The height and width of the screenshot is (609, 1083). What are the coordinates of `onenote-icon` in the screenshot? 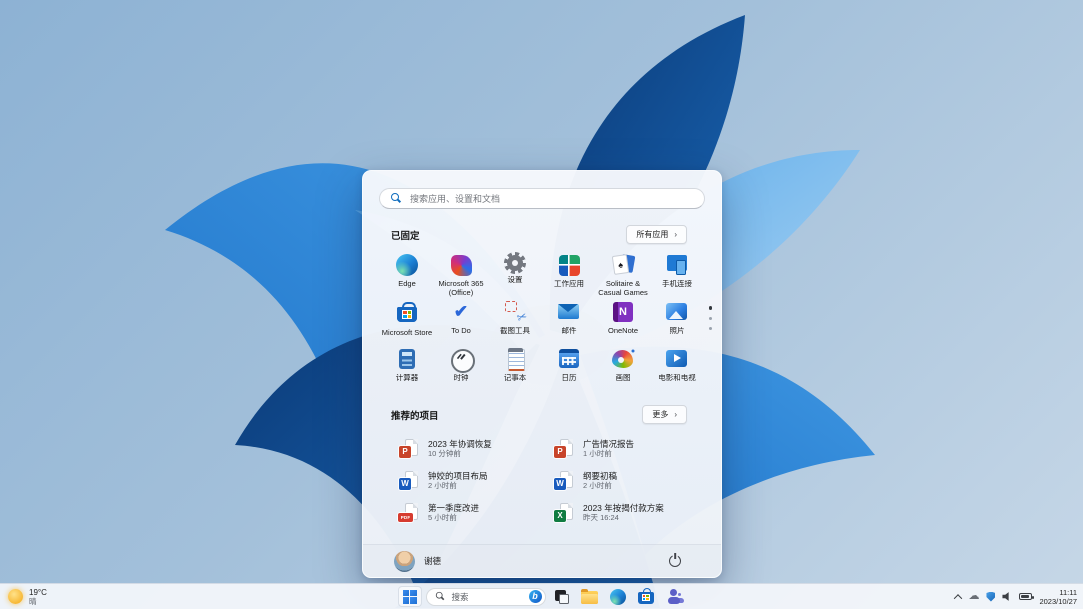 It's located at (623, 312).